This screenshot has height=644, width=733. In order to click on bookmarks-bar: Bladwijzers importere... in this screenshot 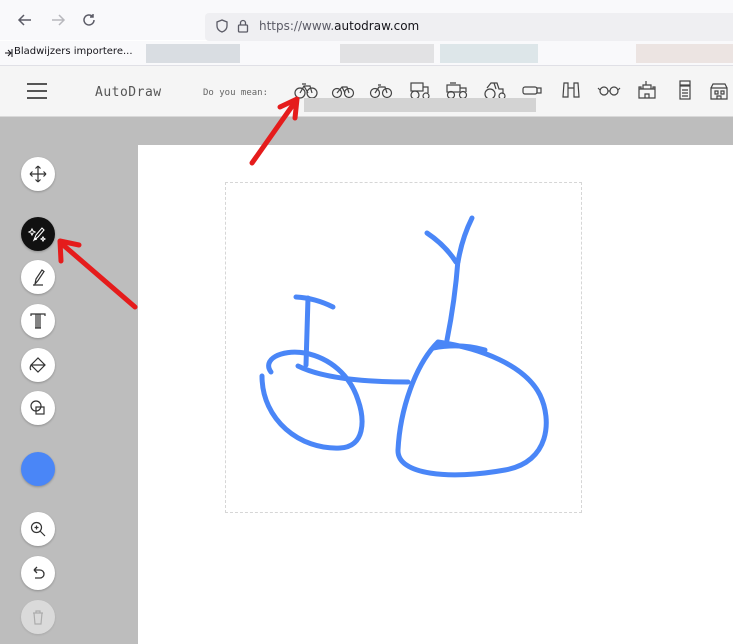, I will do `click(366, 53)`.